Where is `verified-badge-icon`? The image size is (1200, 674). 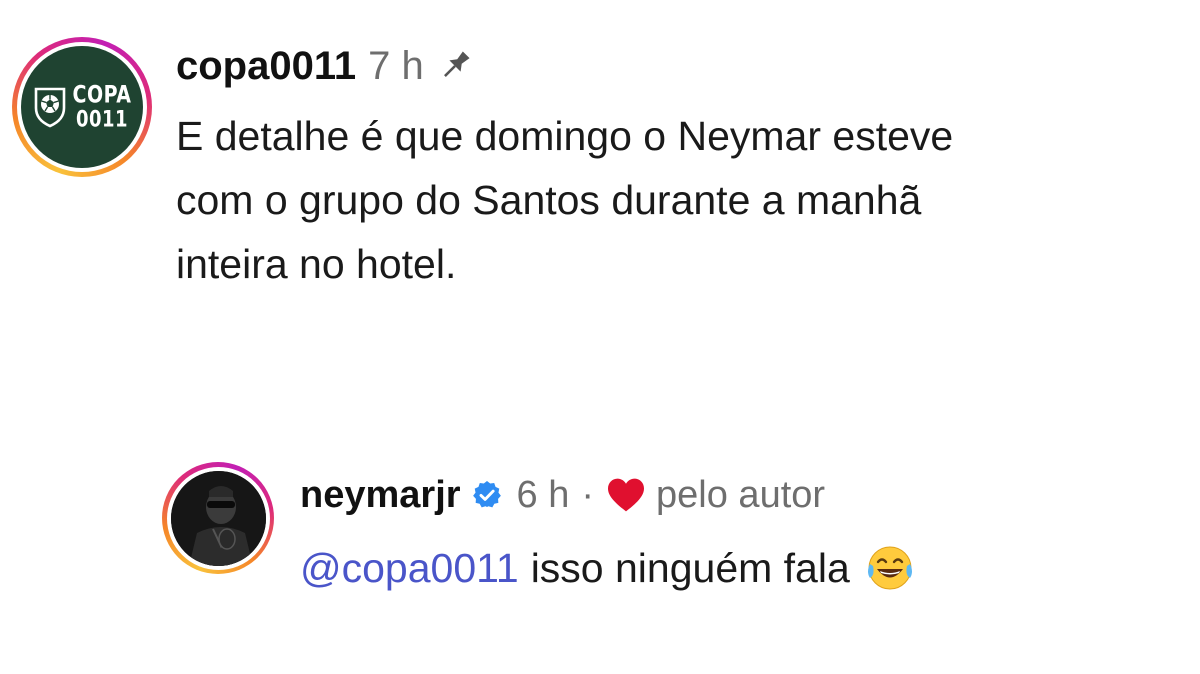
verified-badge-icon is located at coordinates (487, 495).